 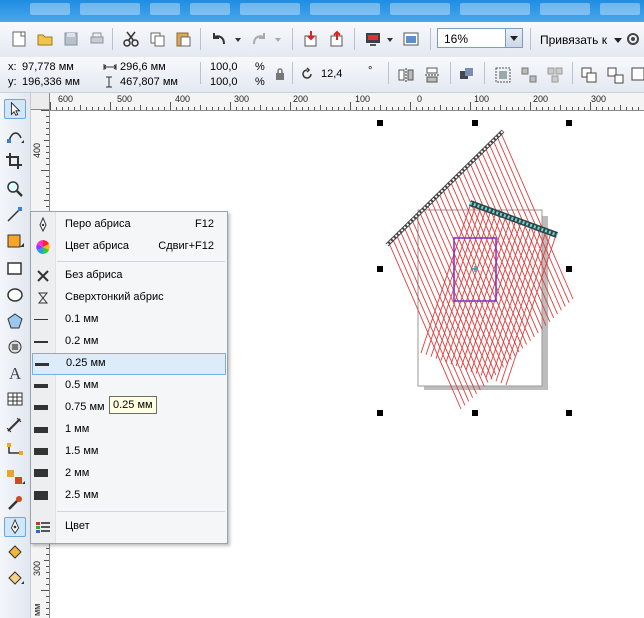 What do you see at coordinates (15, 161) in the screenshot?
I see `crop-tool-icon` at bounding box center [15, 161].